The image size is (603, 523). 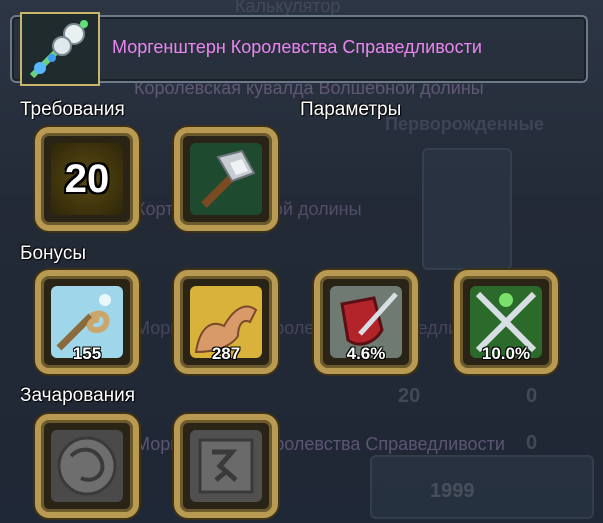 What do you see at coordinates (506, 353) in the screenshot?
I see `bonus-value: 10.0%` at bounding box center [506, 353].